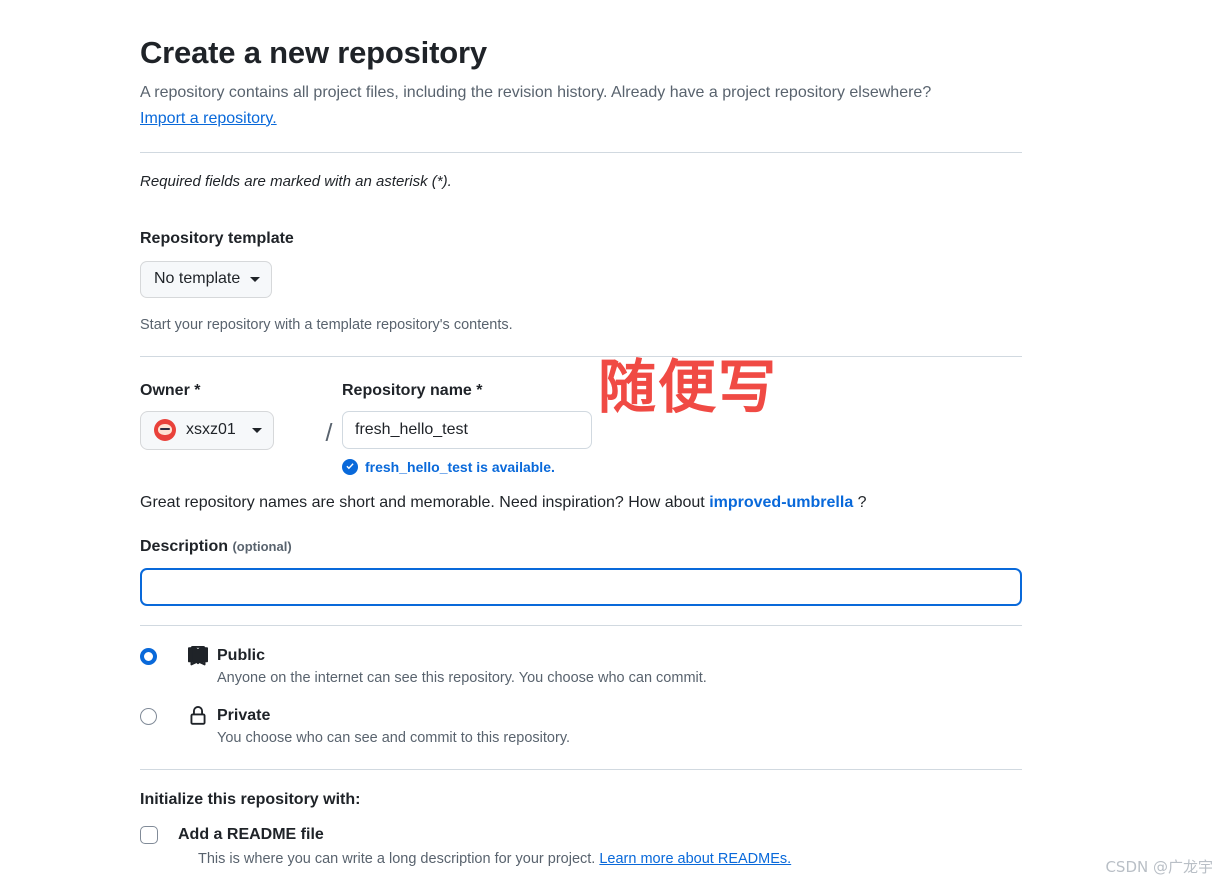 Image resolution: width=1227 pixels, height=885 pixels. I want to click on availability-text: fresh_hello_test is available., so click(460, 466).